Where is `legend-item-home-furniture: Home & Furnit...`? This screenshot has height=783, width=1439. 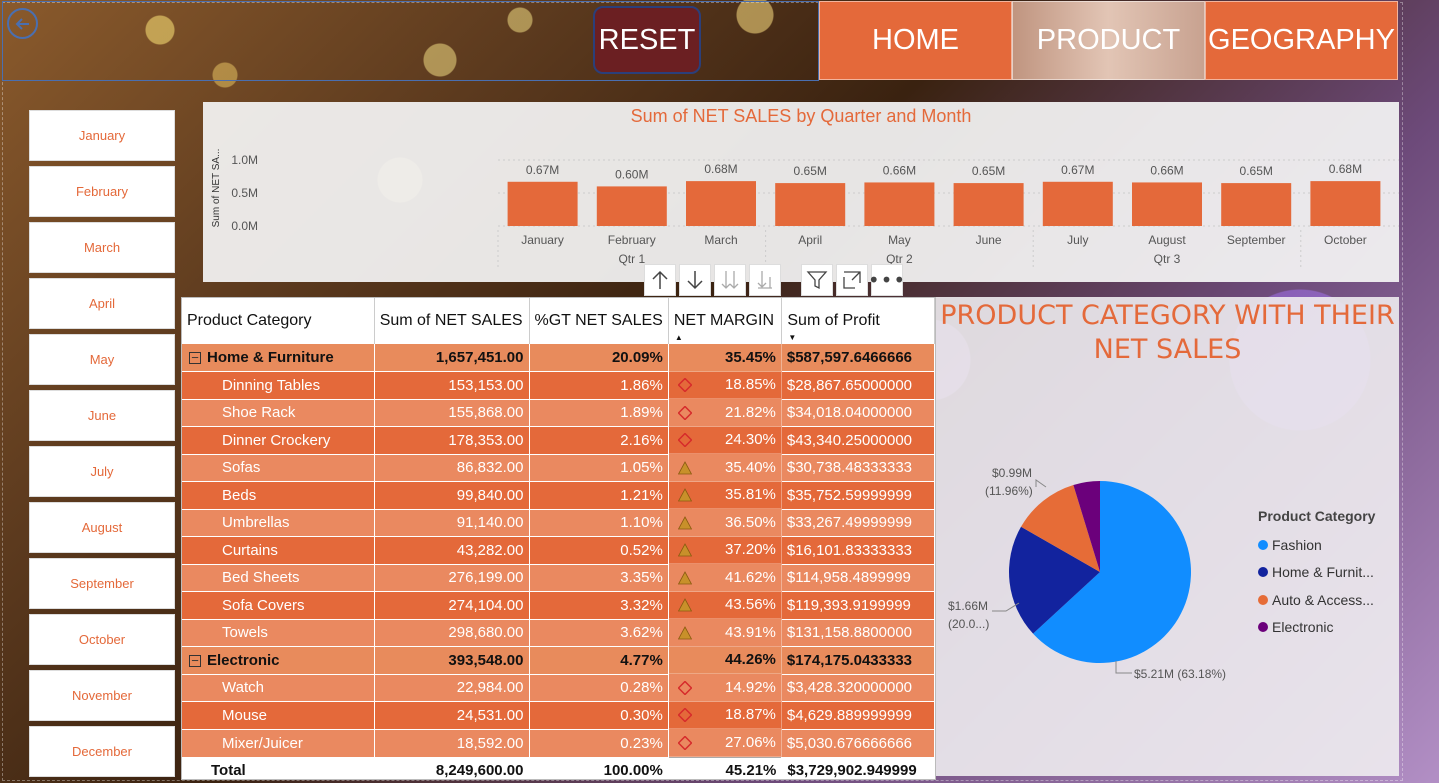 legend-item-home-furniture: Home & Furnit... is located at coordinates (1316, 573).